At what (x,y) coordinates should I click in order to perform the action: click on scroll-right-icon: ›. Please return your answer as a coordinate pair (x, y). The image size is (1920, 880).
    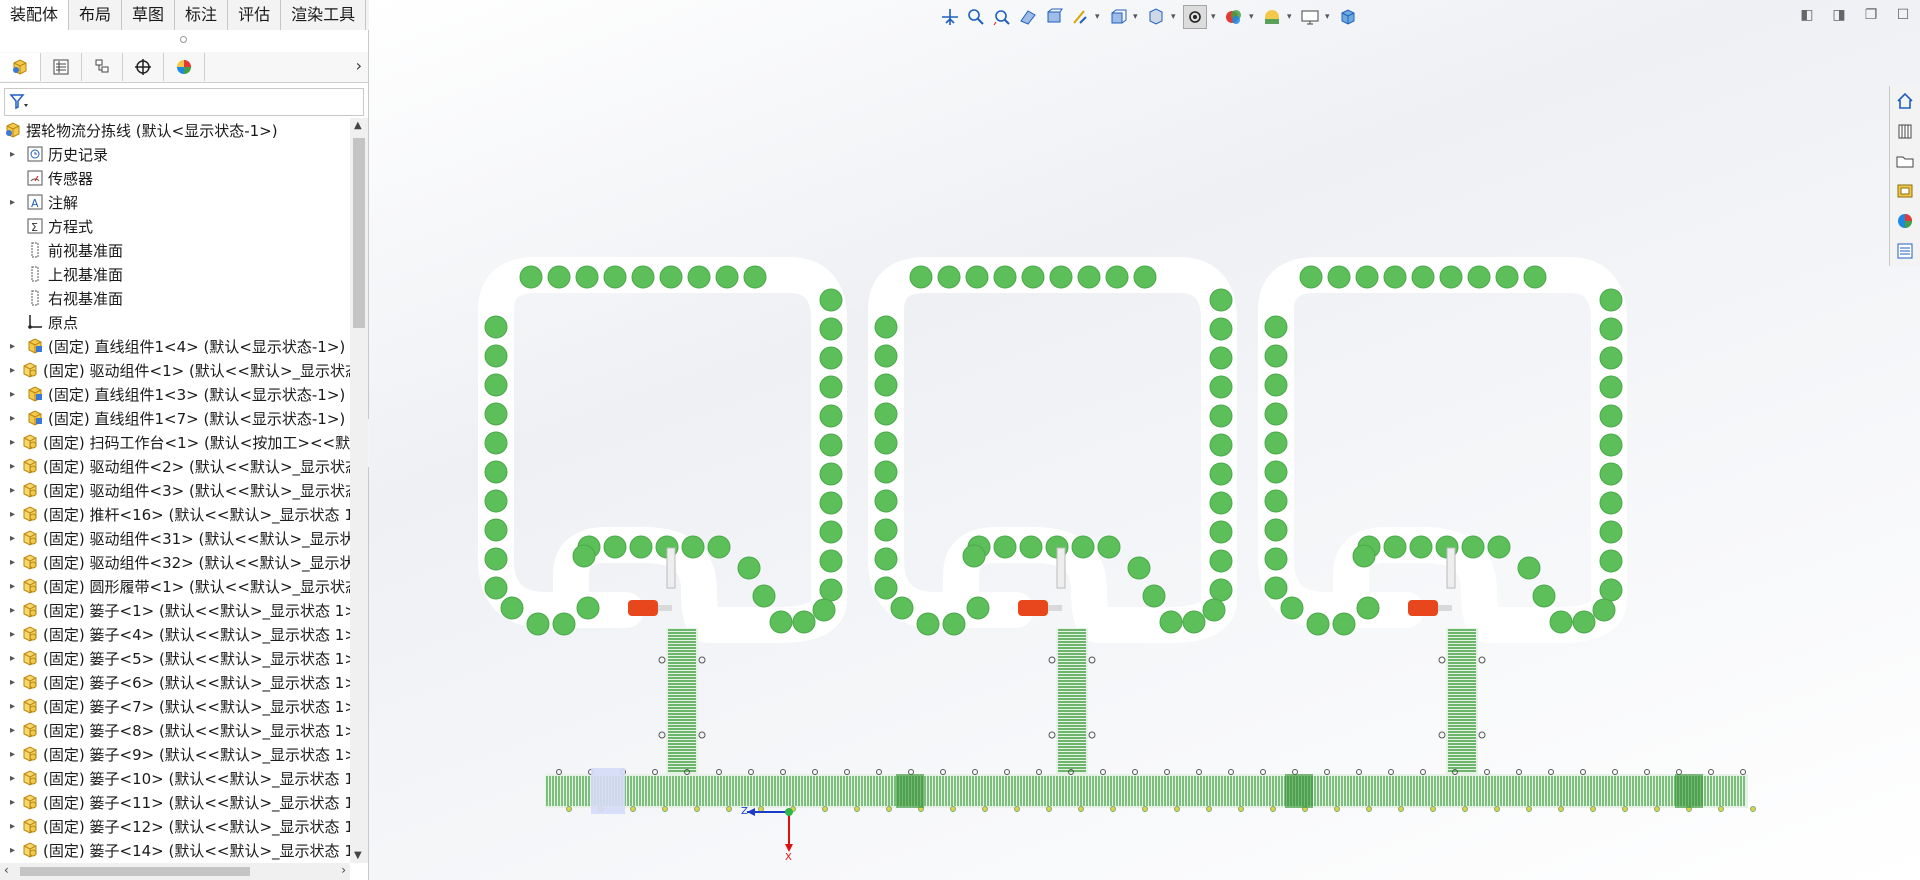
    Looking at the image, I should click on (343, 870).